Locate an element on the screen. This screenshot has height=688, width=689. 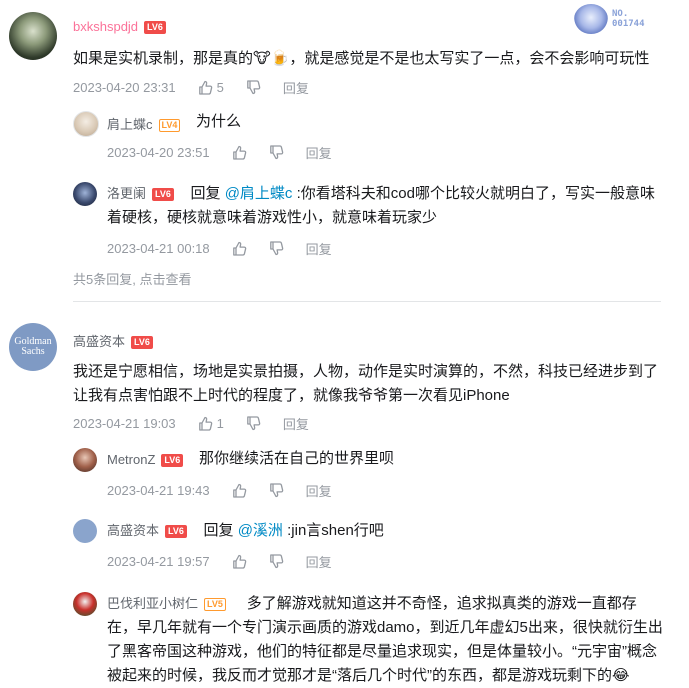
reply-username: 巴伐利亚小树仁 LV5 is located at coordinates (166, 604).